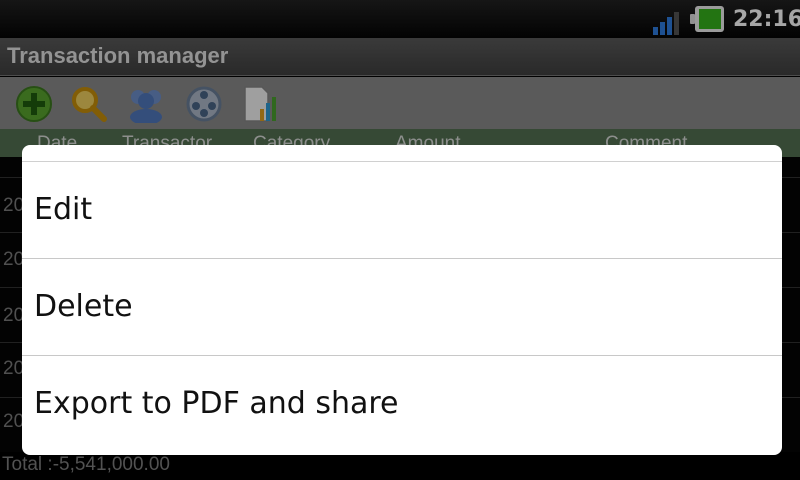 Image resolution: width=800 pixels, height=480 pixels. Describe the element at coordinates (63, 209) in the screenshot. I see `menu-item-label: Edit` at that location.